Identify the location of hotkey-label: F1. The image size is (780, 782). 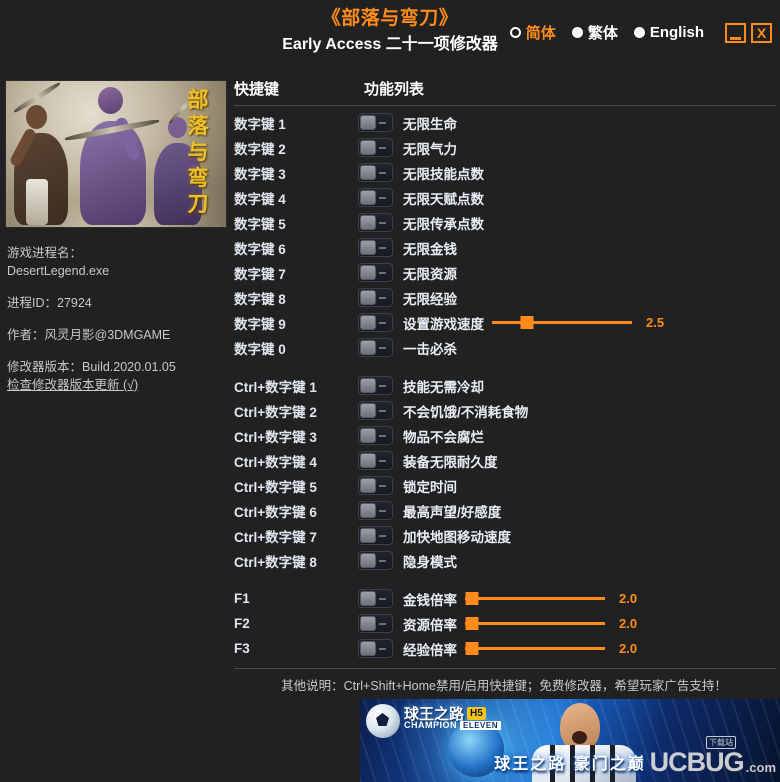
(242, 598).